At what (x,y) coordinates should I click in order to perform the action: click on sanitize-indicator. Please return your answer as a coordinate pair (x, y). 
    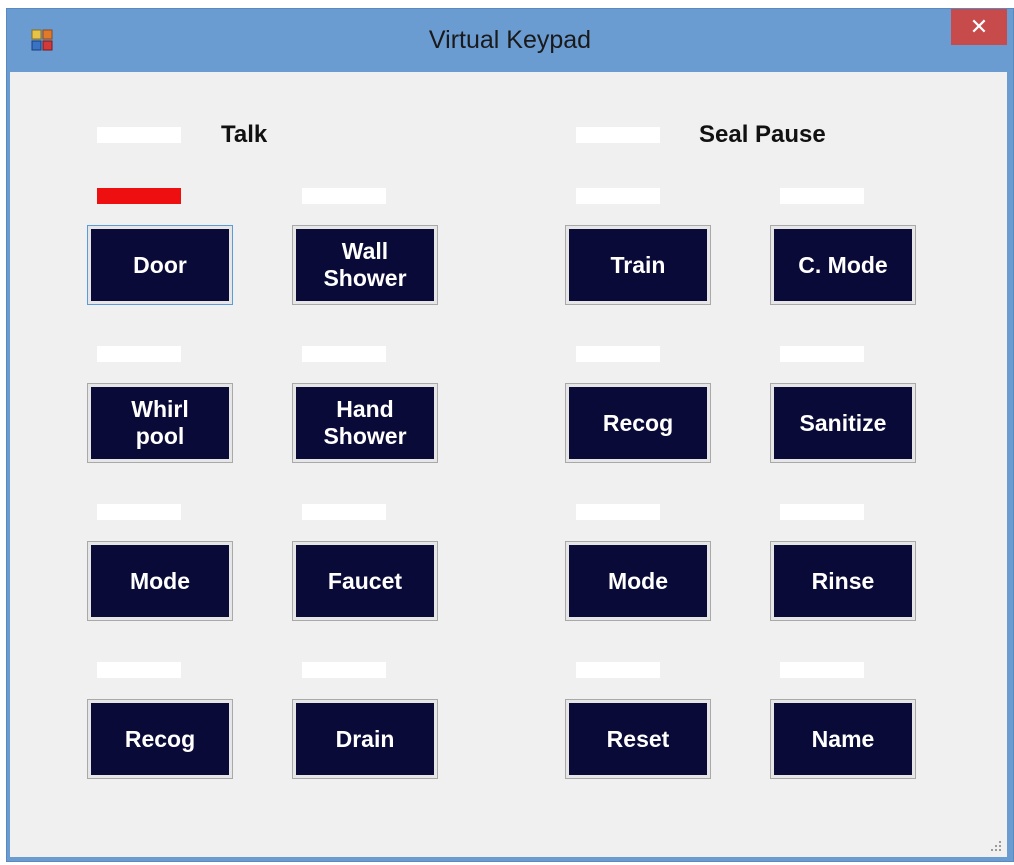
    Looking at the image, I should click on (822, 354).